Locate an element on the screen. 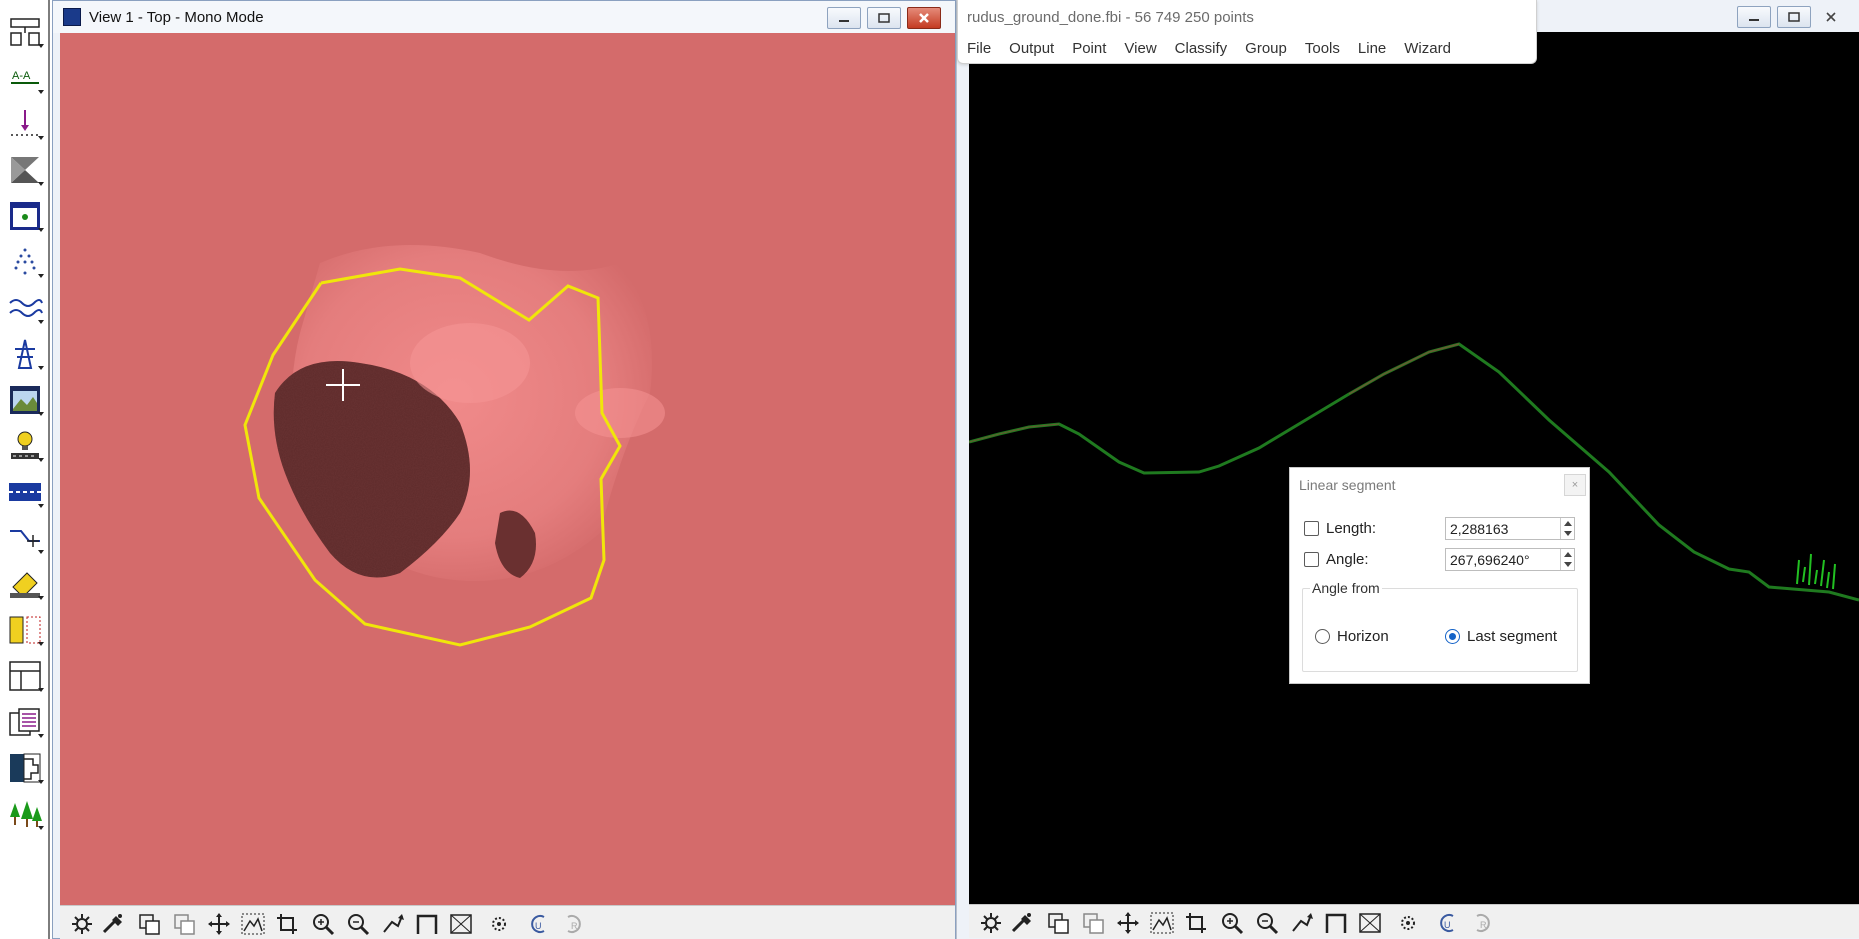  angle-label: Angle: is located at coordinates (1347, 559).